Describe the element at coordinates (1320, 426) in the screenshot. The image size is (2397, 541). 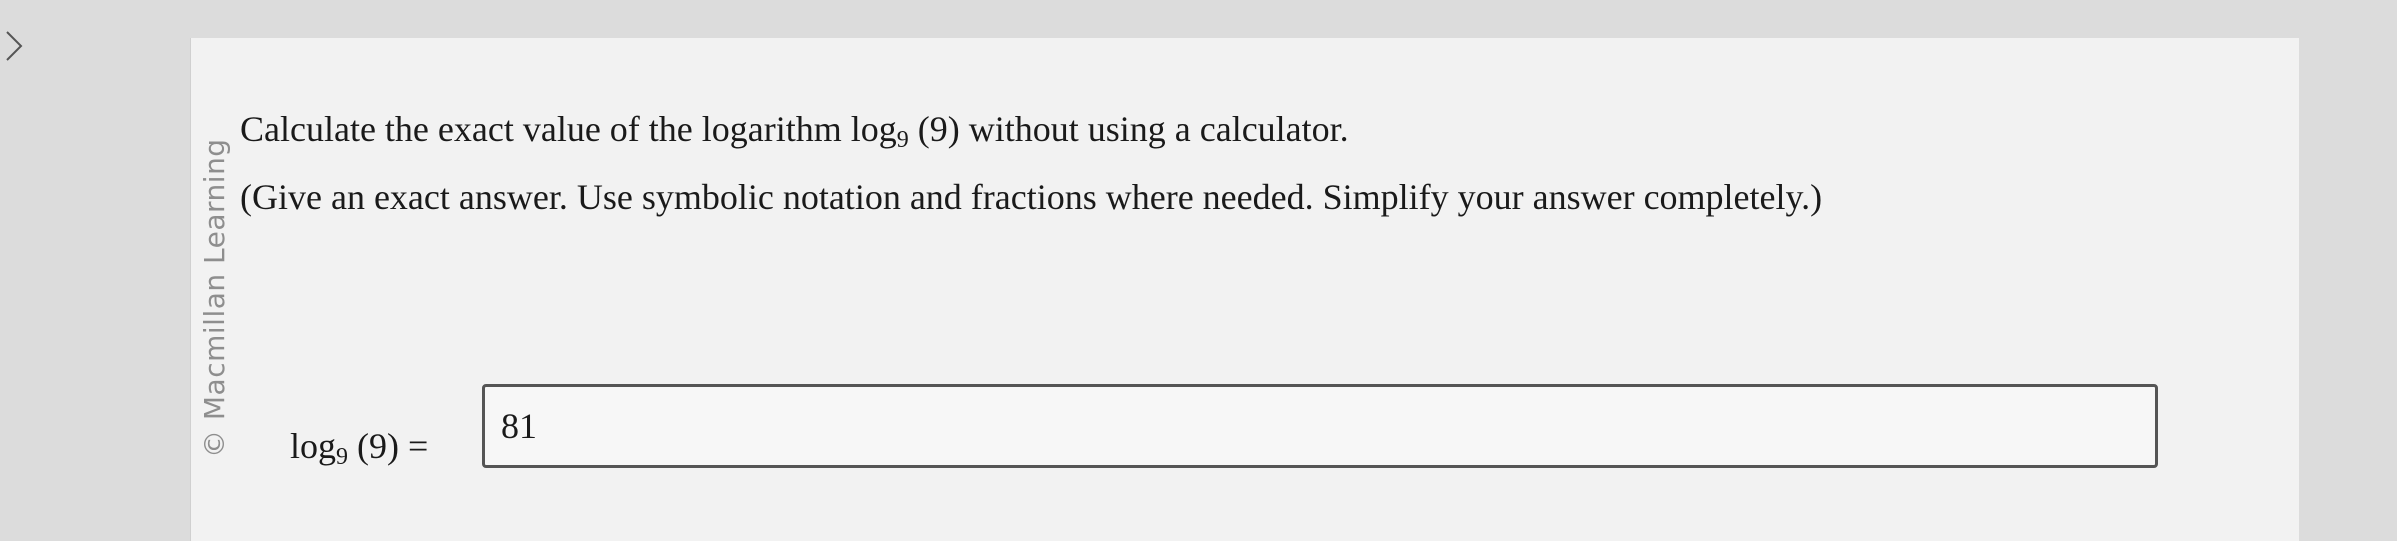
I see `answer-input` at that location.